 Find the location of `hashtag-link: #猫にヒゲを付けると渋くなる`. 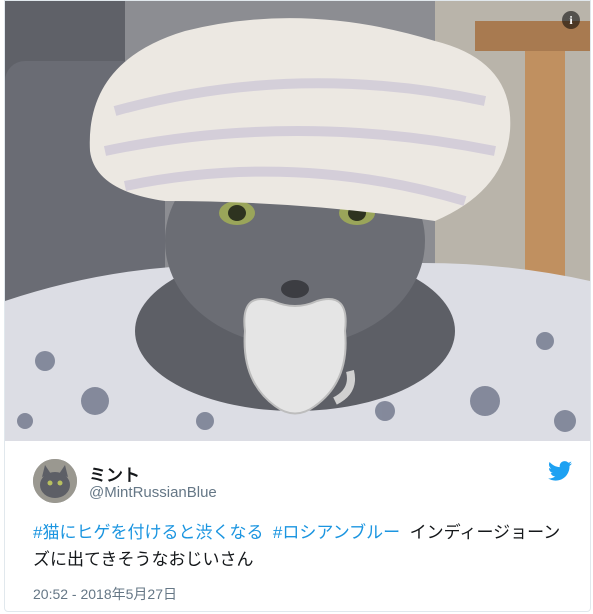

hashtag-link: #猫にヒゲを付けると渋くなる is located at coordinates (148, 532).